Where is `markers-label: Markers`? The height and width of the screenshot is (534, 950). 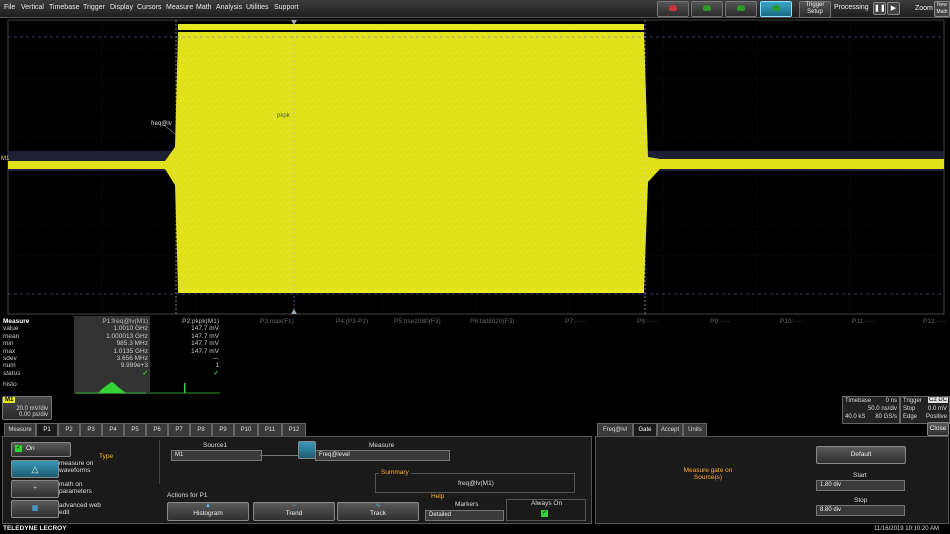 markers-label: Markers is located at coordinates (467, 504).